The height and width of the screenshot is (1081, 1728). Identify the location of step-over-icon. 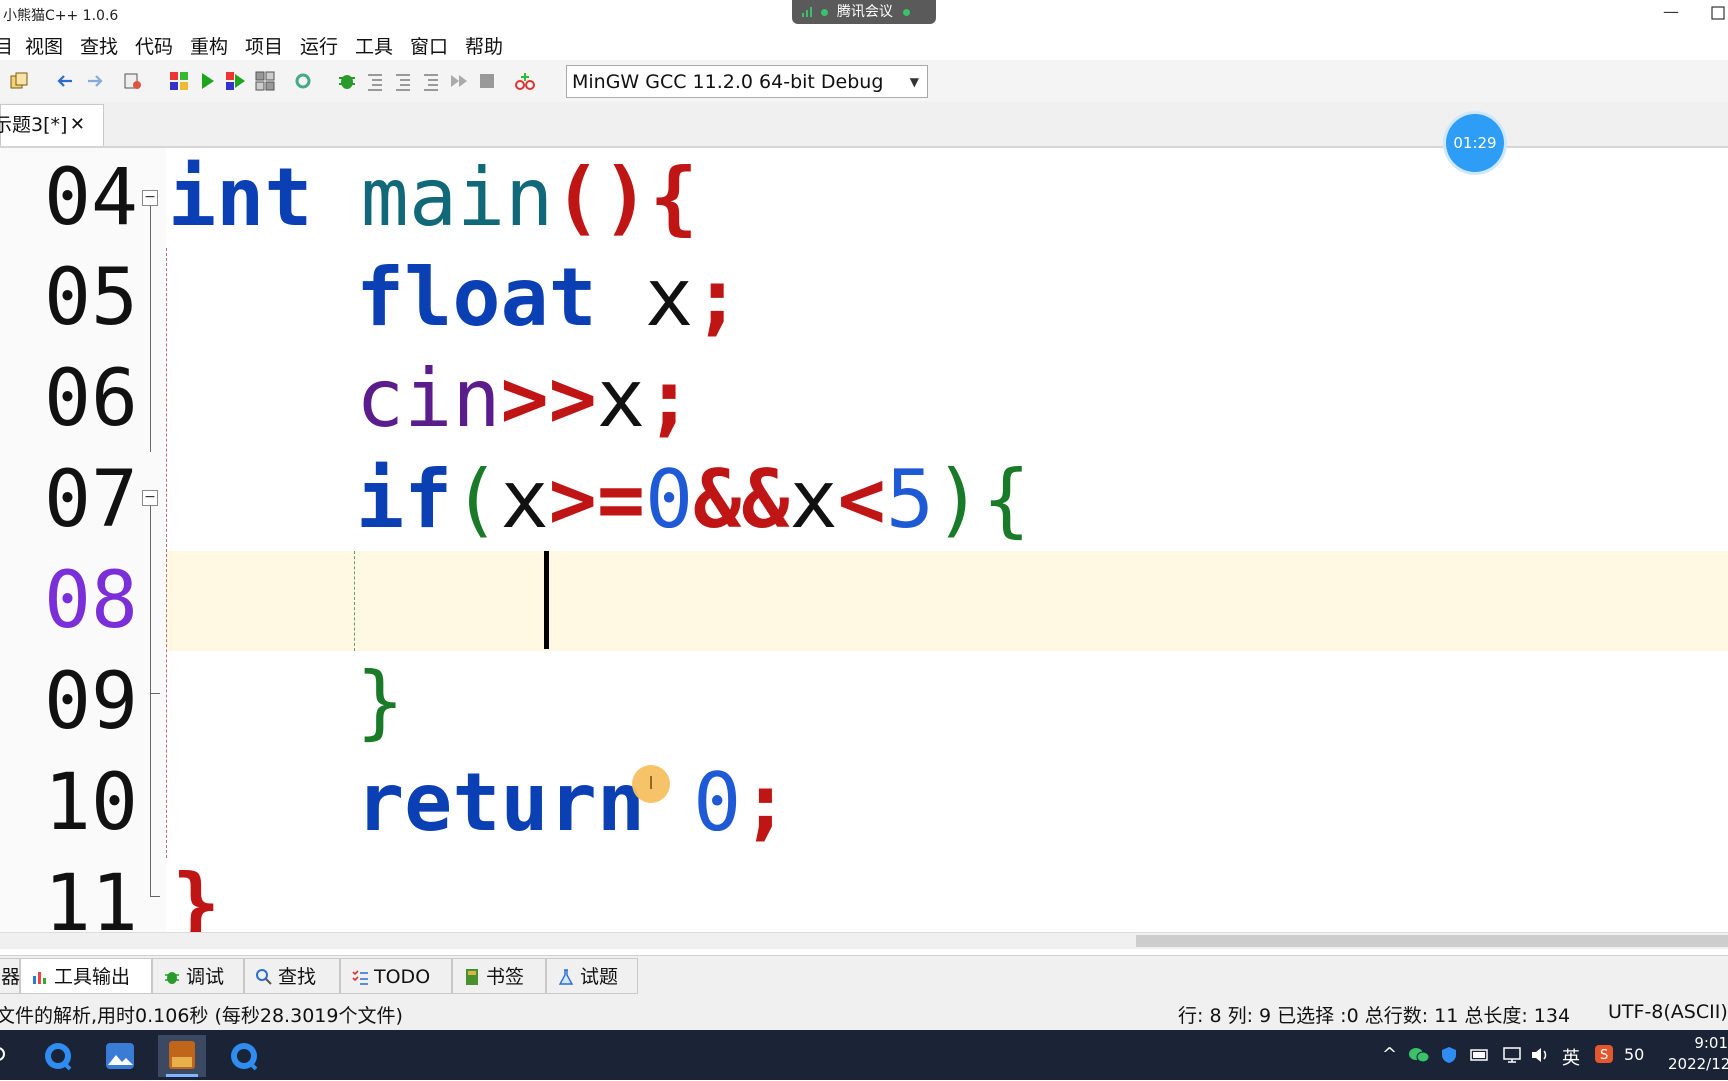
(375, 81).